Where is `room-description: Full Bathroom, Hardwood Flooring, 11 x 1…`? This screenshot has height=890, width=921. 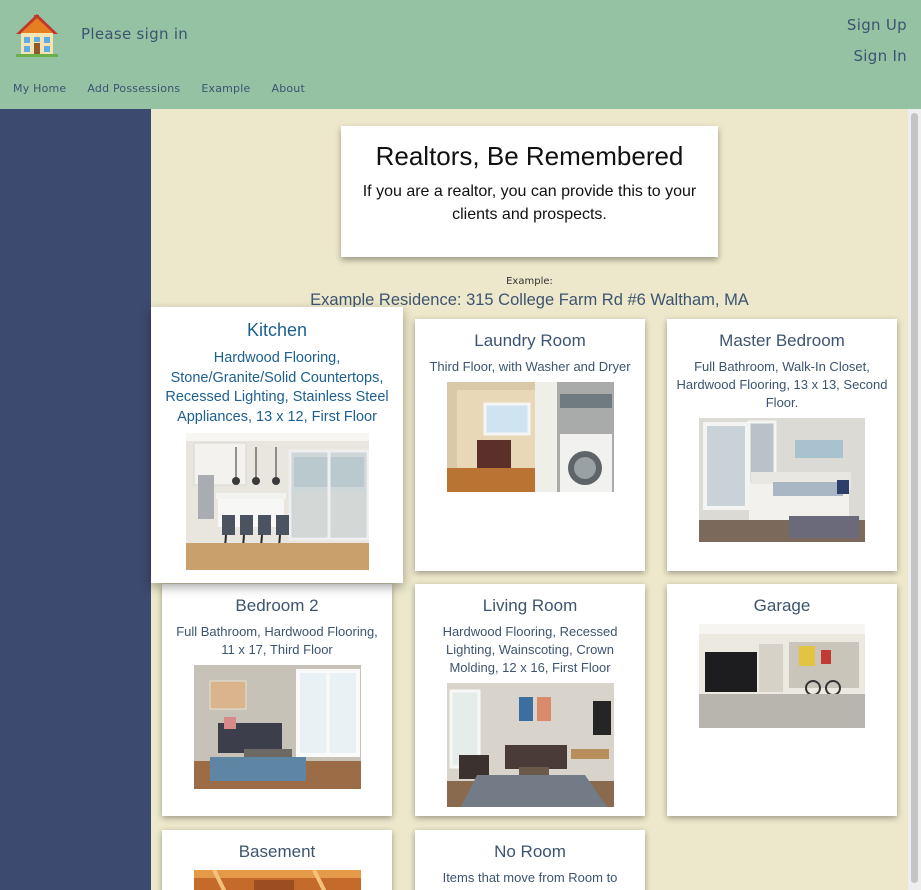 room-description: Full Bathroom, Hardwood Flooring, 11 x 1… is located at coordinates (277, 640).